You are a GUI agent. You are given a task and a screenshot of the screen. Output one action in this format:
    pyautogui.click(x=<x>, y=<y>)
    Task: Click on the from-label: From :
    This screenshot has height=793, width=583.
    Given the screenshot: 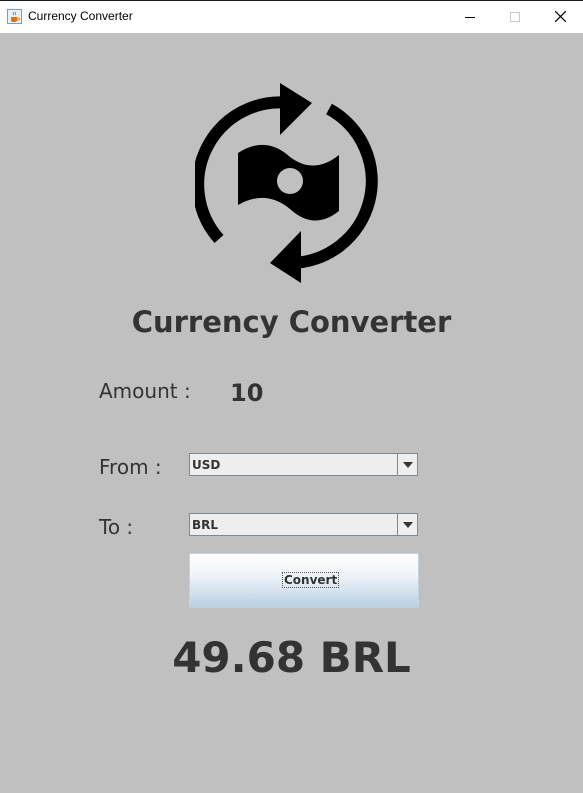 What is the action you would take?
    pyautogui.click(x=130, y=467)
    